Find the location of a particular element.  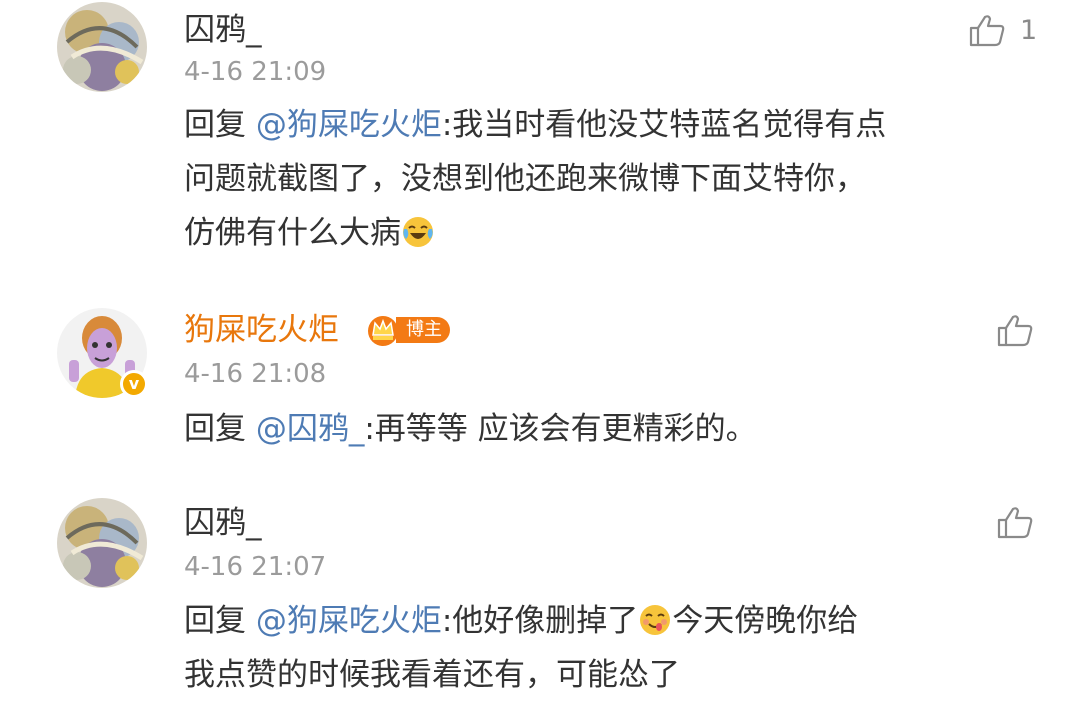

comment-time: 4-16 21:09 is located at coordinates (255, 72).